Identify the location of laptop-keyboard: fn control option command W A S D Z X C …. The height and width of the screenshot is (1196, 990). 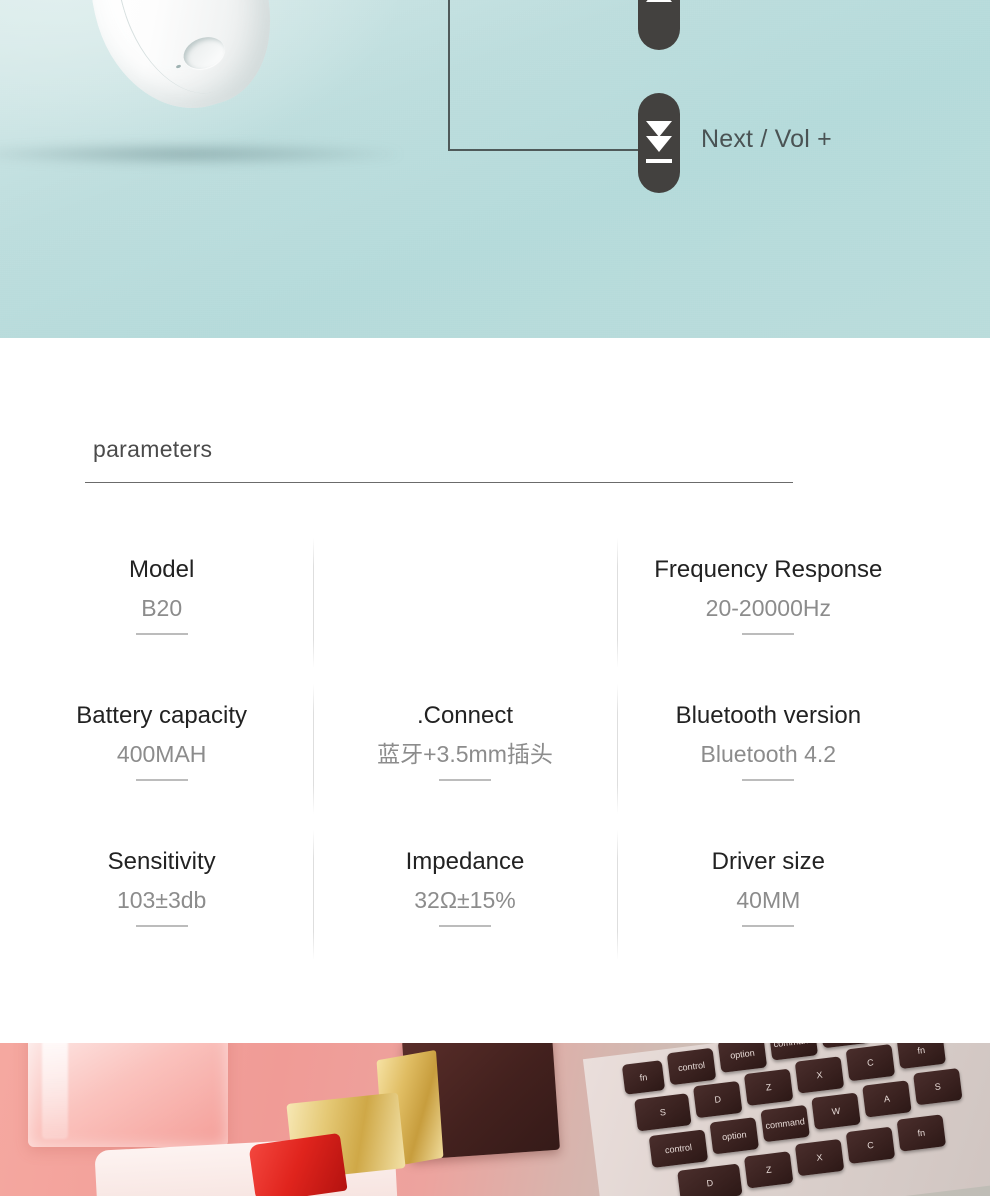
(796, 1119).